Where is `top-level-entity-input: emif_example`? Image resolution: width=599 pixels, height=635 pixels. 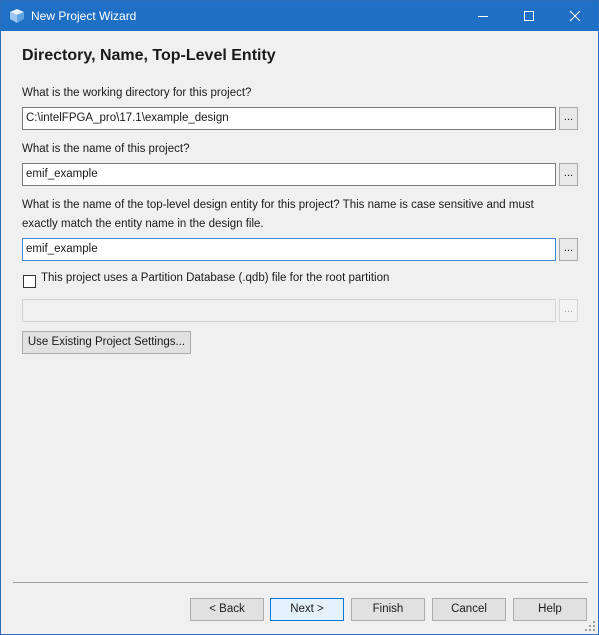 top-level-entity-input: emif_example is located at coordinates (289, 249).